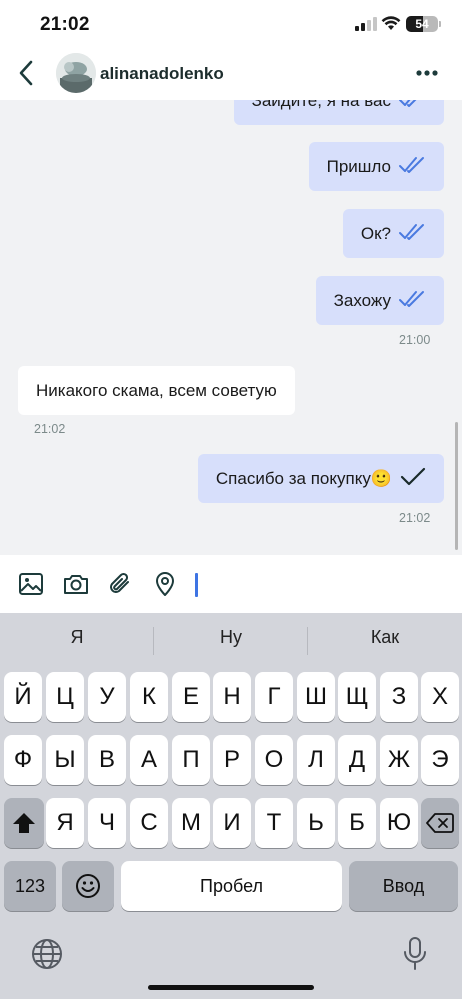 This screenshot has width=462, height=999. What do you see at coordinates (358, 166) in the screenshot?
I see `message-text: Пришло` at bounding box center [358, 166].